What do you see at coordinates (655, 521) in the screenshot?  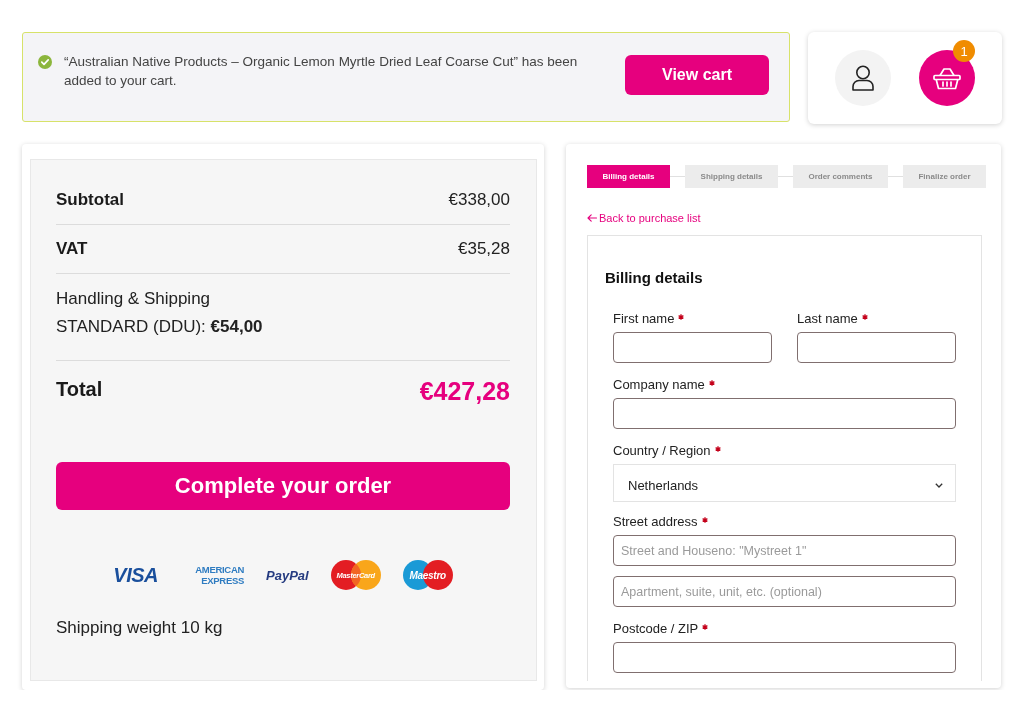 I see `field-label: Street address` at bounding box center [655, 521].